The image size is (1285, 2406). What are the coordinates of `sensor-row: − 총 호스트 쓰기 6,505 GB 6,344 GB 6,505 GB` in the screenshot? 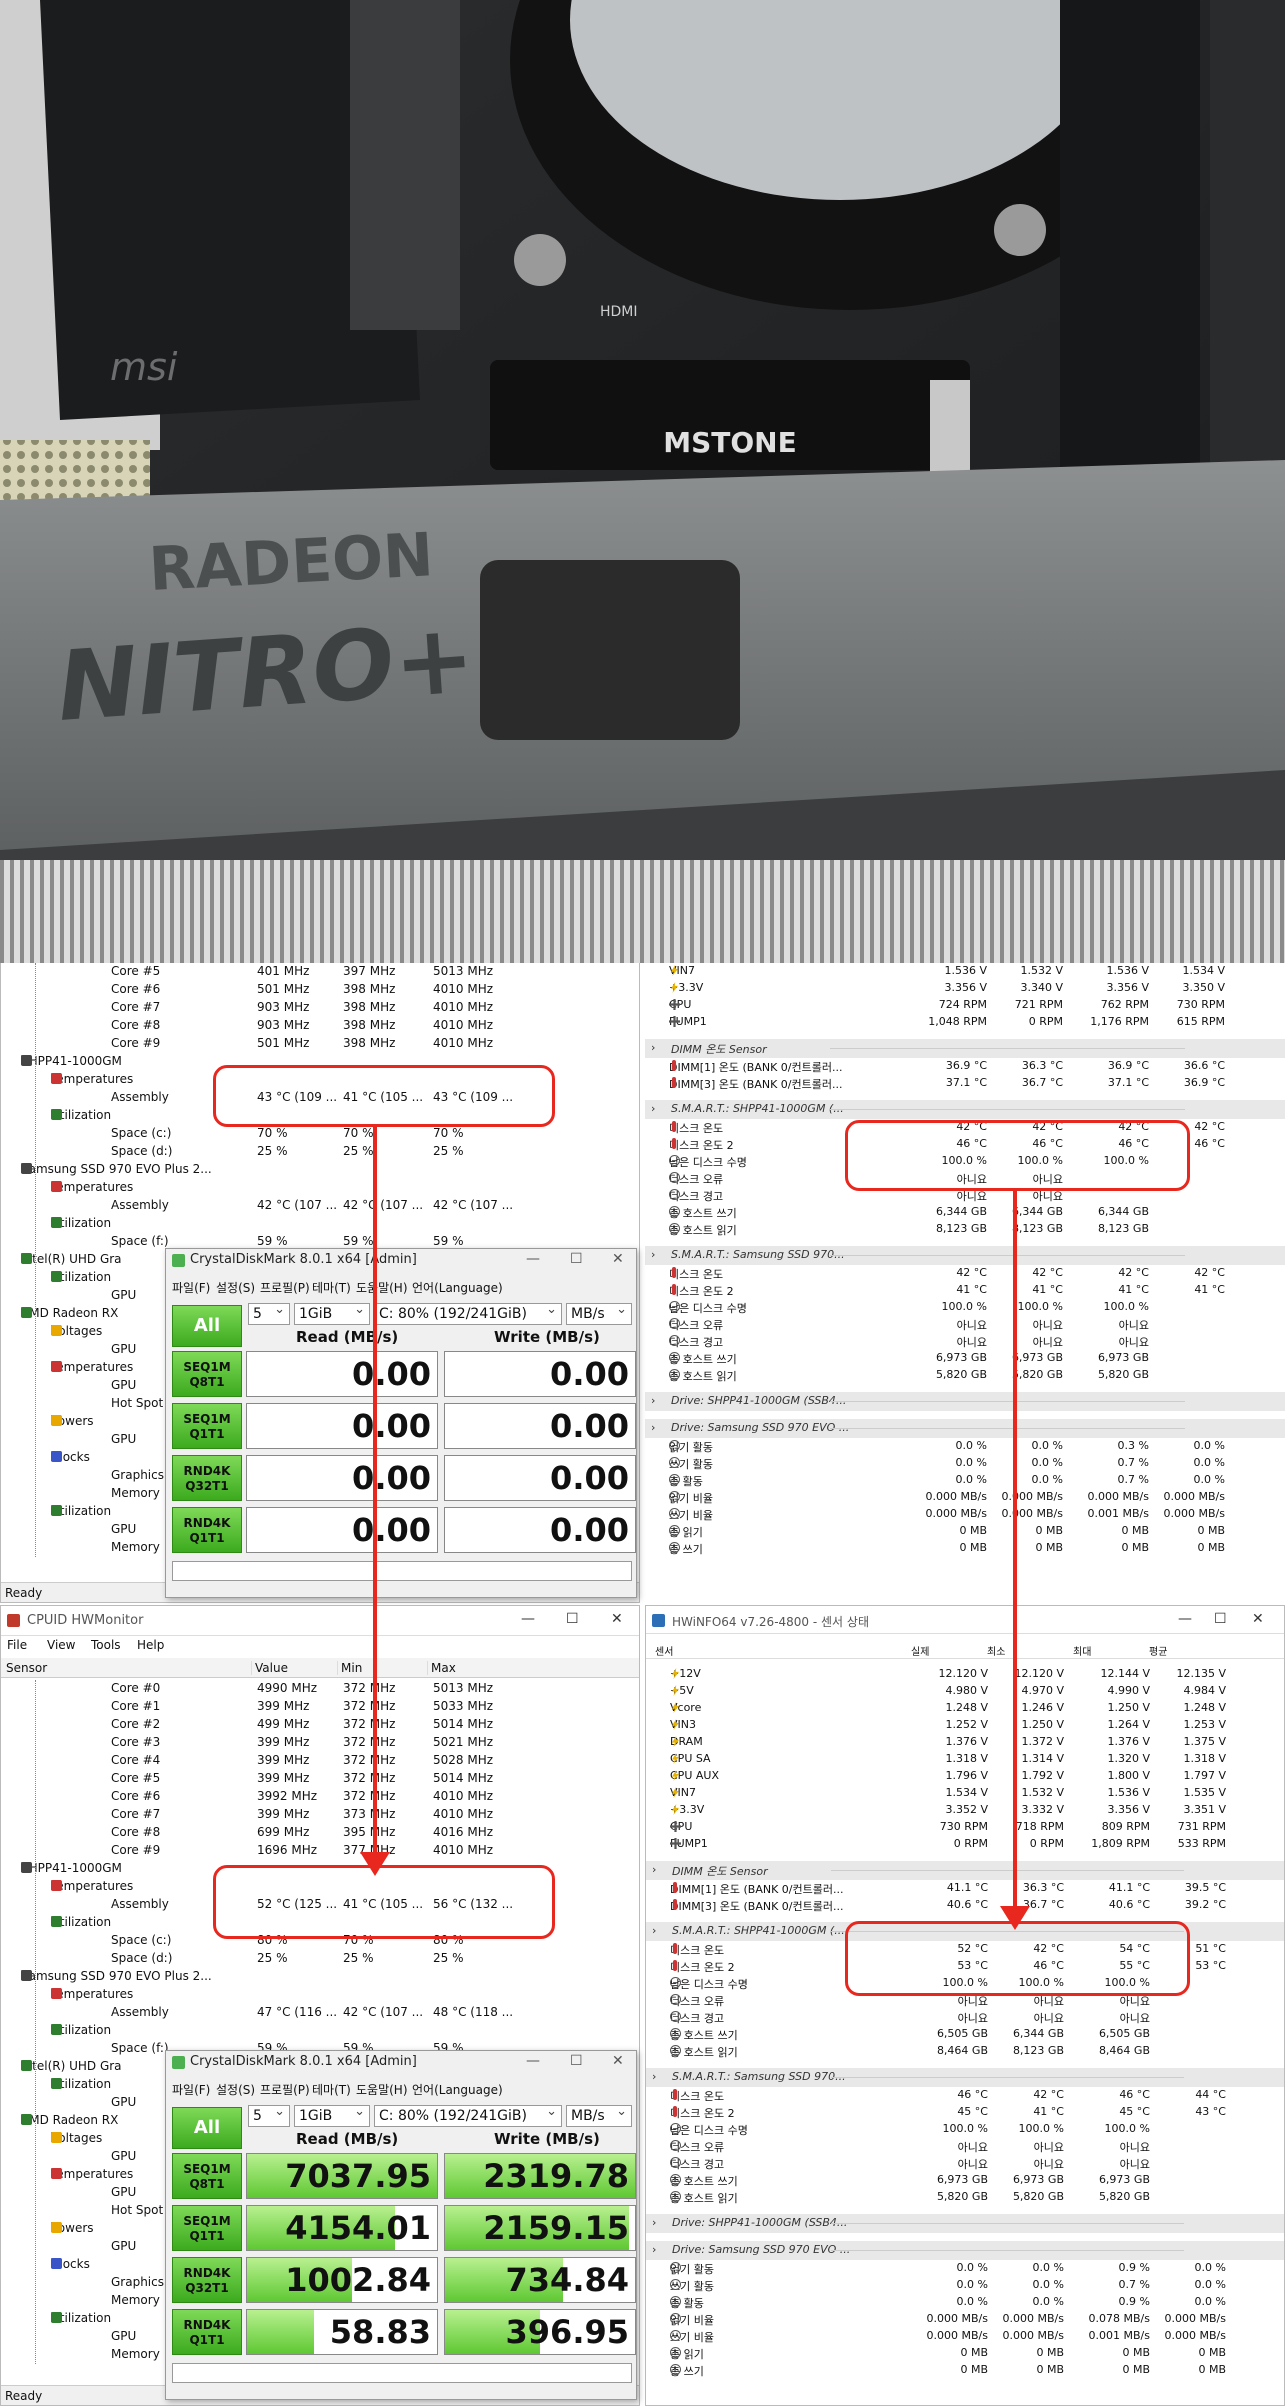 It's located at (965, 2034).